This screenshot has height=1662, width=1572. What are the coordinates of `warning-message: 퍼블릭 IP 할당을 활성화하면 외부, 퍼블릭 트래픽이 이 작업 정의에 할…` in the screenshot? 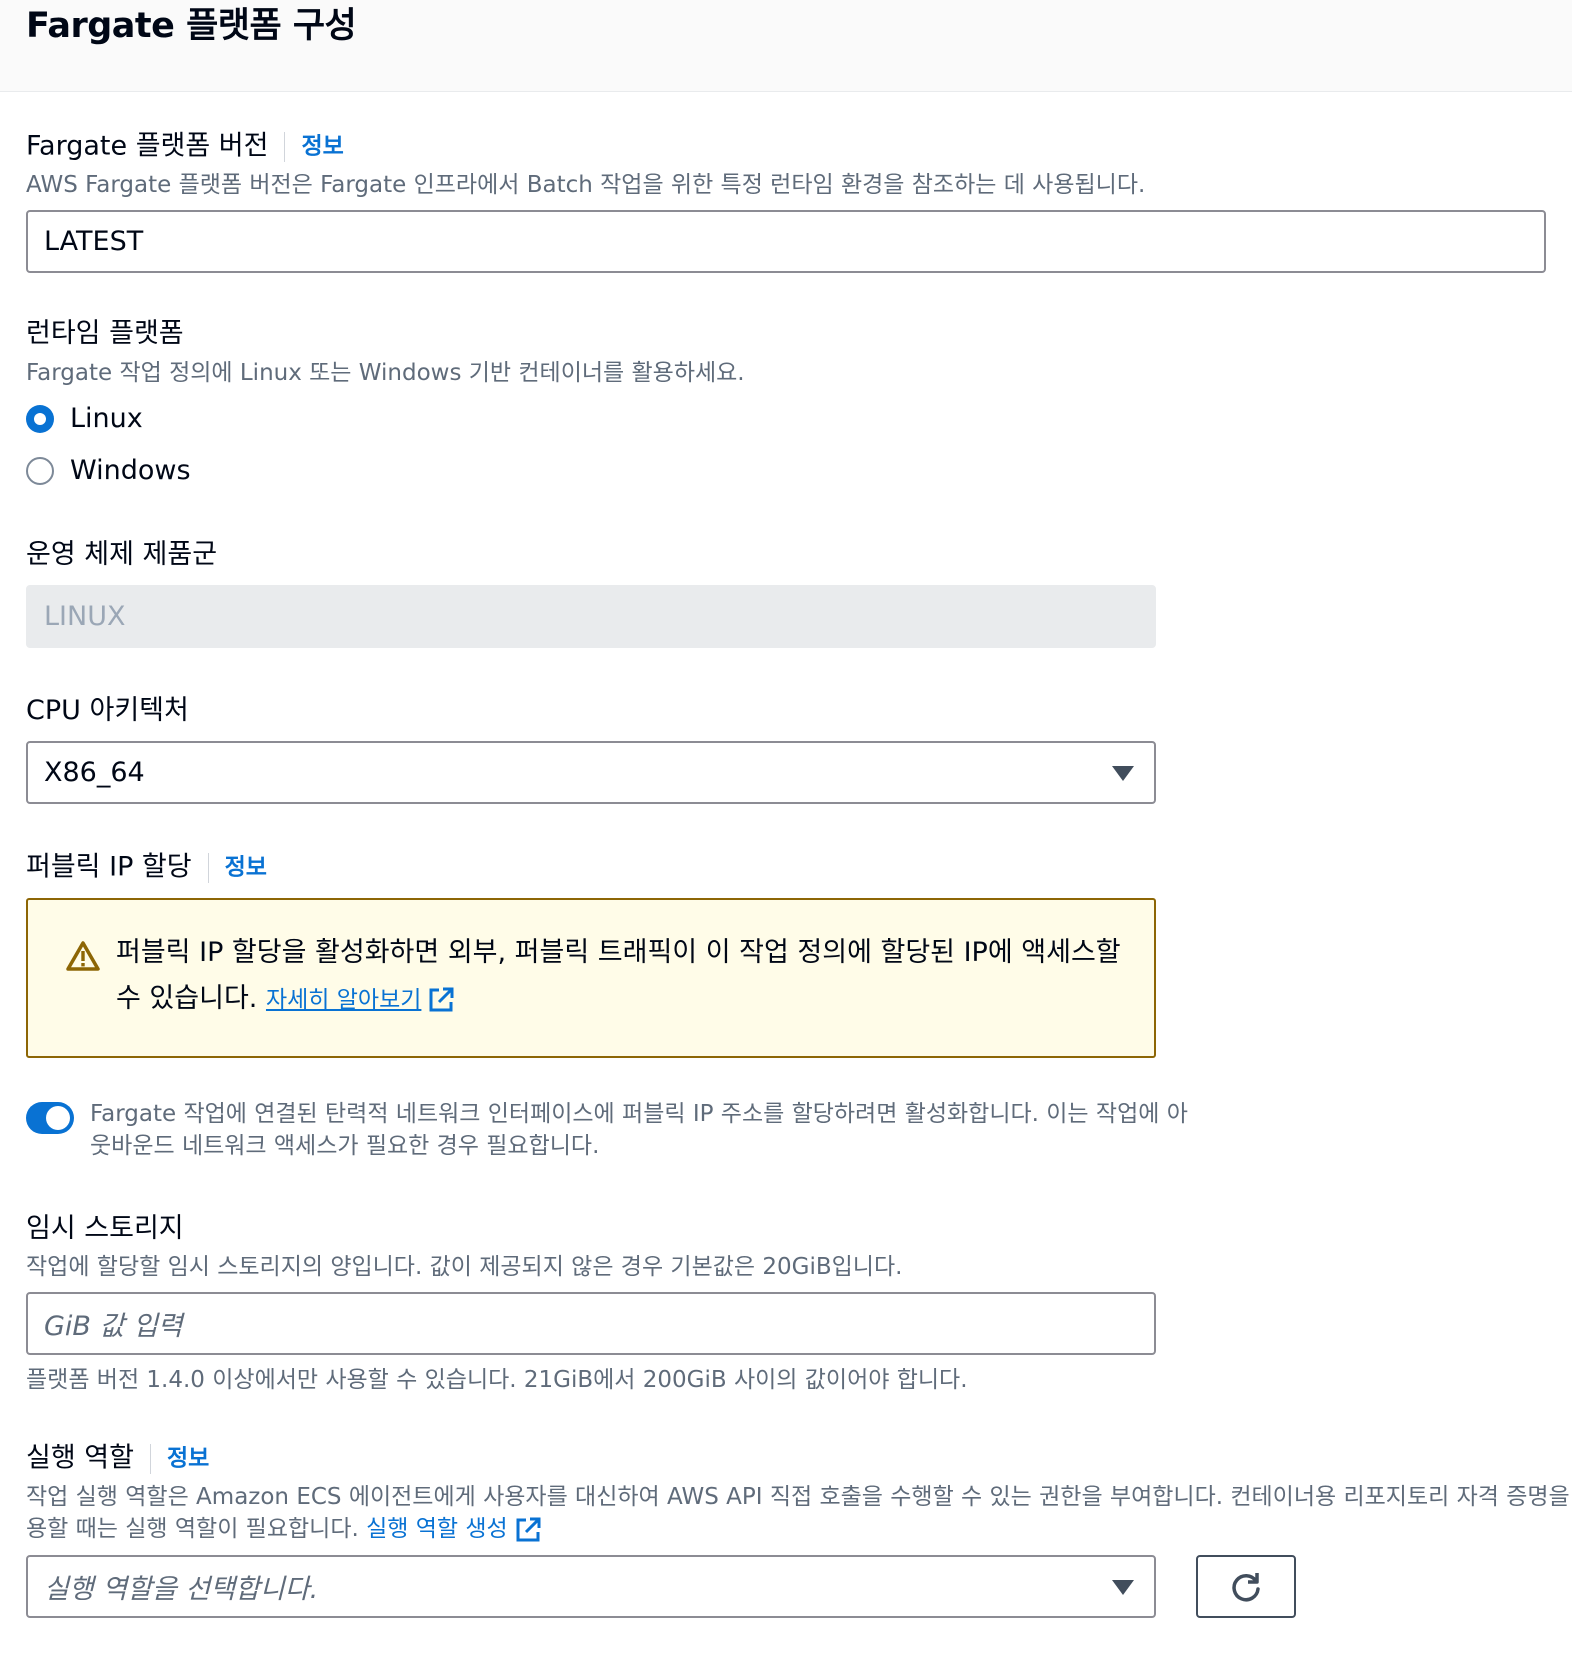 It's located at (618, 976).